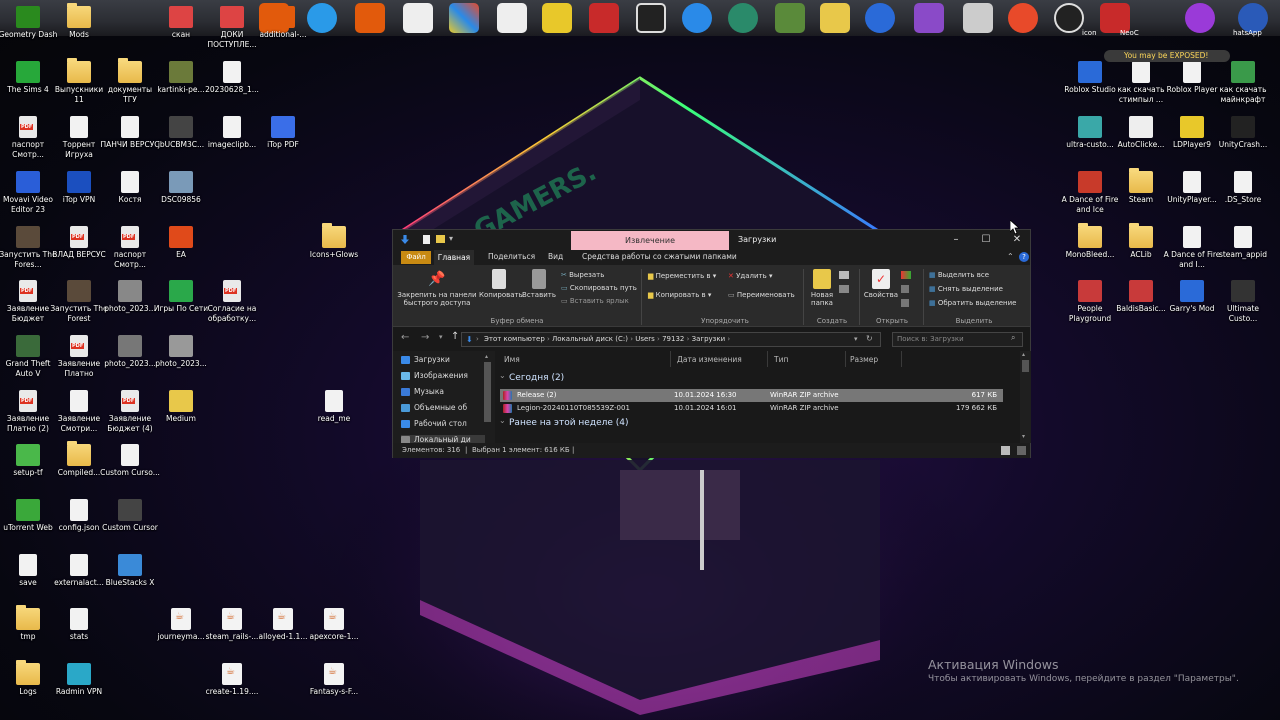  What do you see at coordinates (79, 192) in the screenshot?
I see `desktop-icon: iTop VPN` at bounding box center [79, 192].